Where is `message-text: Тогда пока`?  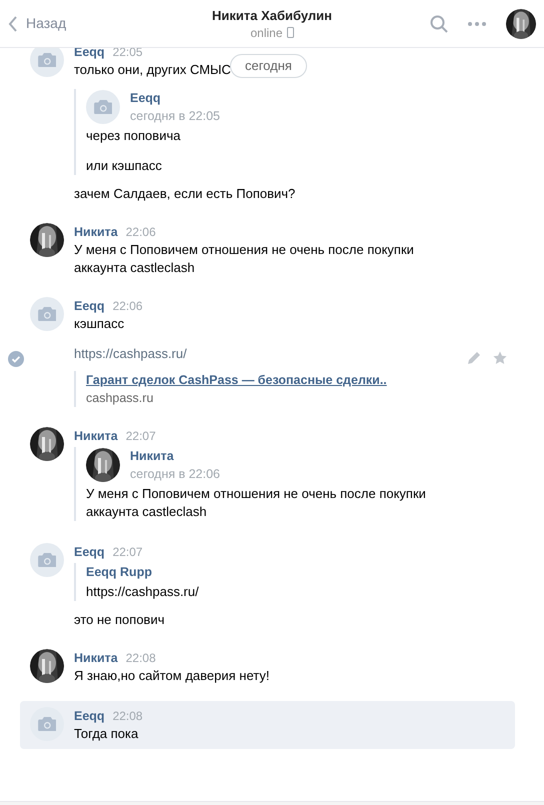 message-text: Тогда пока is located at coordinates (106, 734).